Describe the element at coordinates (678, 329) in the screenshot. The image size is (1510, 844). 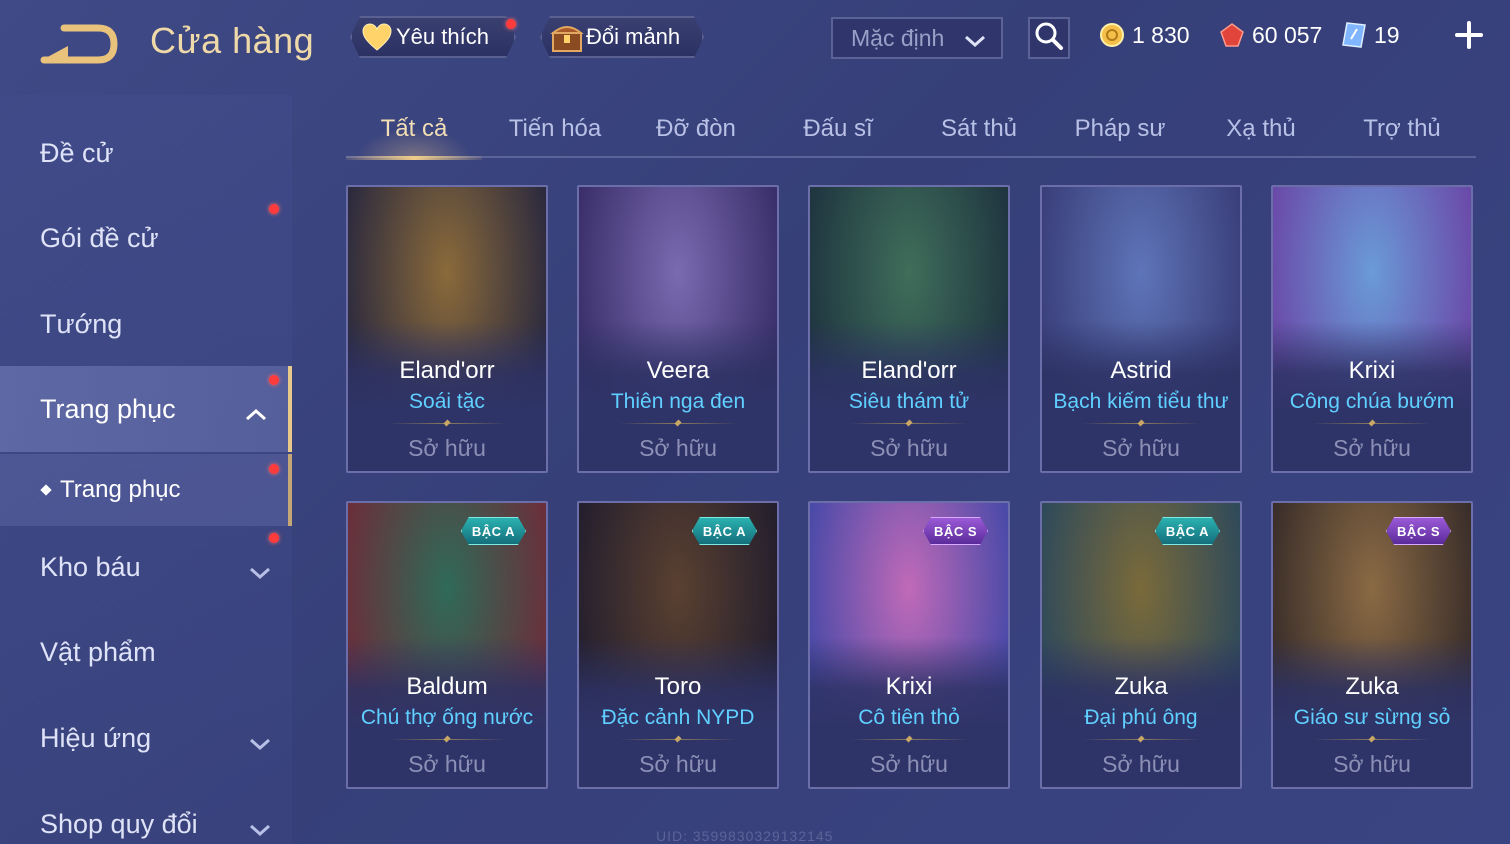
I see `skin-card: Veera Thiên nga đen Sở hữu` at that location.